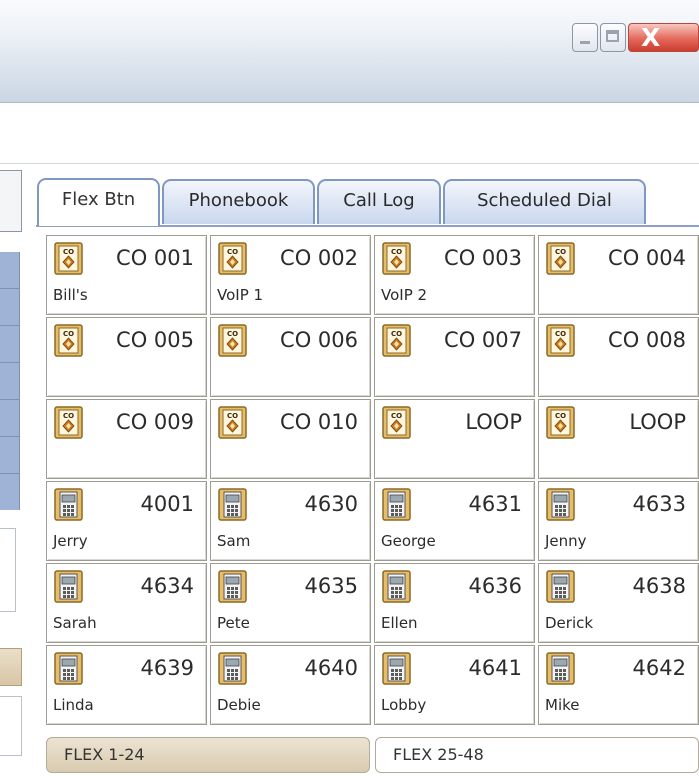  Describe the element at coordinates (618, 357) in the screenshot. I see `flex-button: CO CO 008` at that location.